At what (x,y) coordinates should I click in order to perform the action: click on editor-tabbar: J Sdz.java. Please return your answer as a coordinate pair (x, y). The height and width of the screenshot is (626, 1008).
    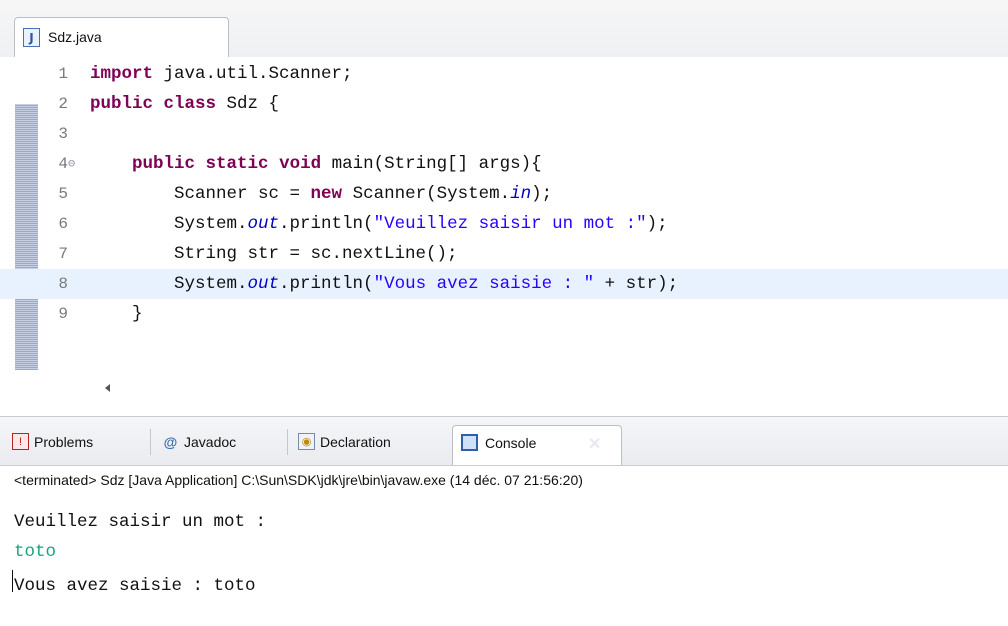
    Looking at the image, I should click on (504, 29).